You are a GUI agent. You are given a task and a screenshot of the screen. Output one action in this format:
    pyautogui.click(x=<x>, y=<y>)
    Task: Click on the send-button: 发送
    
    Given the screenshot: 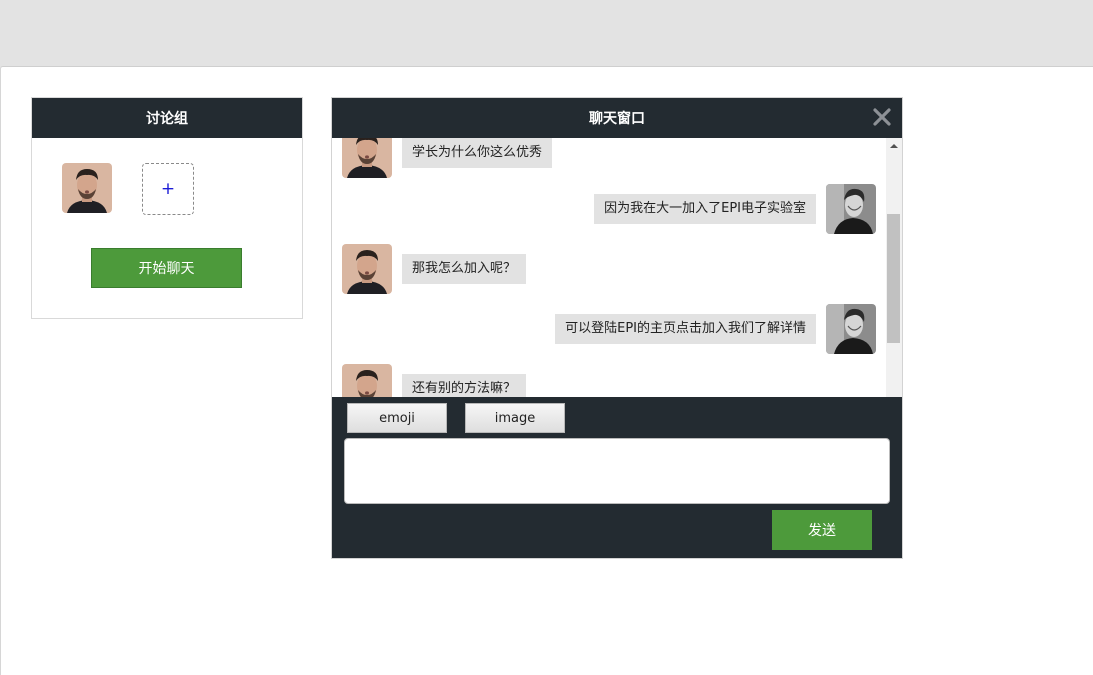 What is the action you would take?
    pyautogui.click(x=822, y=530)
    